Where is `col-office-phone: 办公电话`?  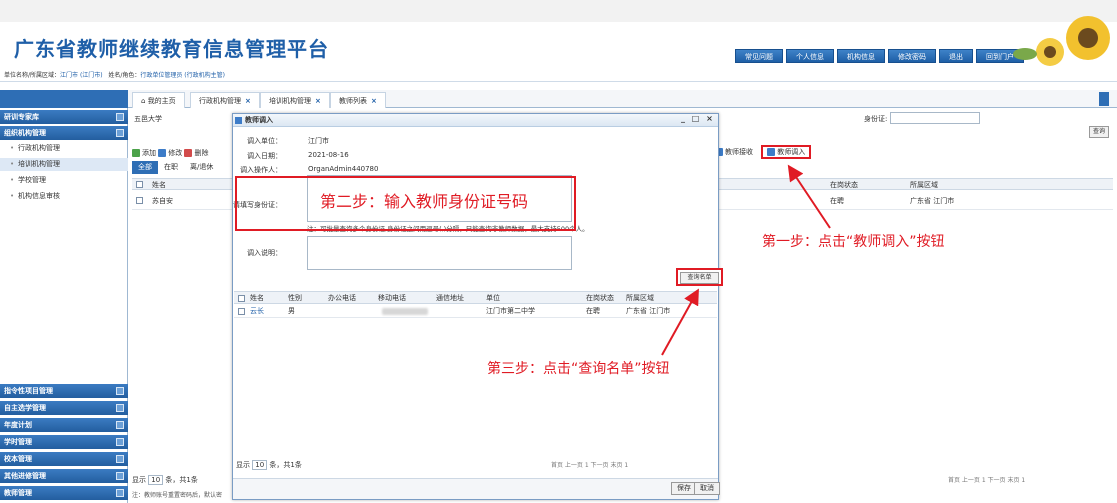
col-office-phone: 办公电话 is located at coordinates (342, 298).